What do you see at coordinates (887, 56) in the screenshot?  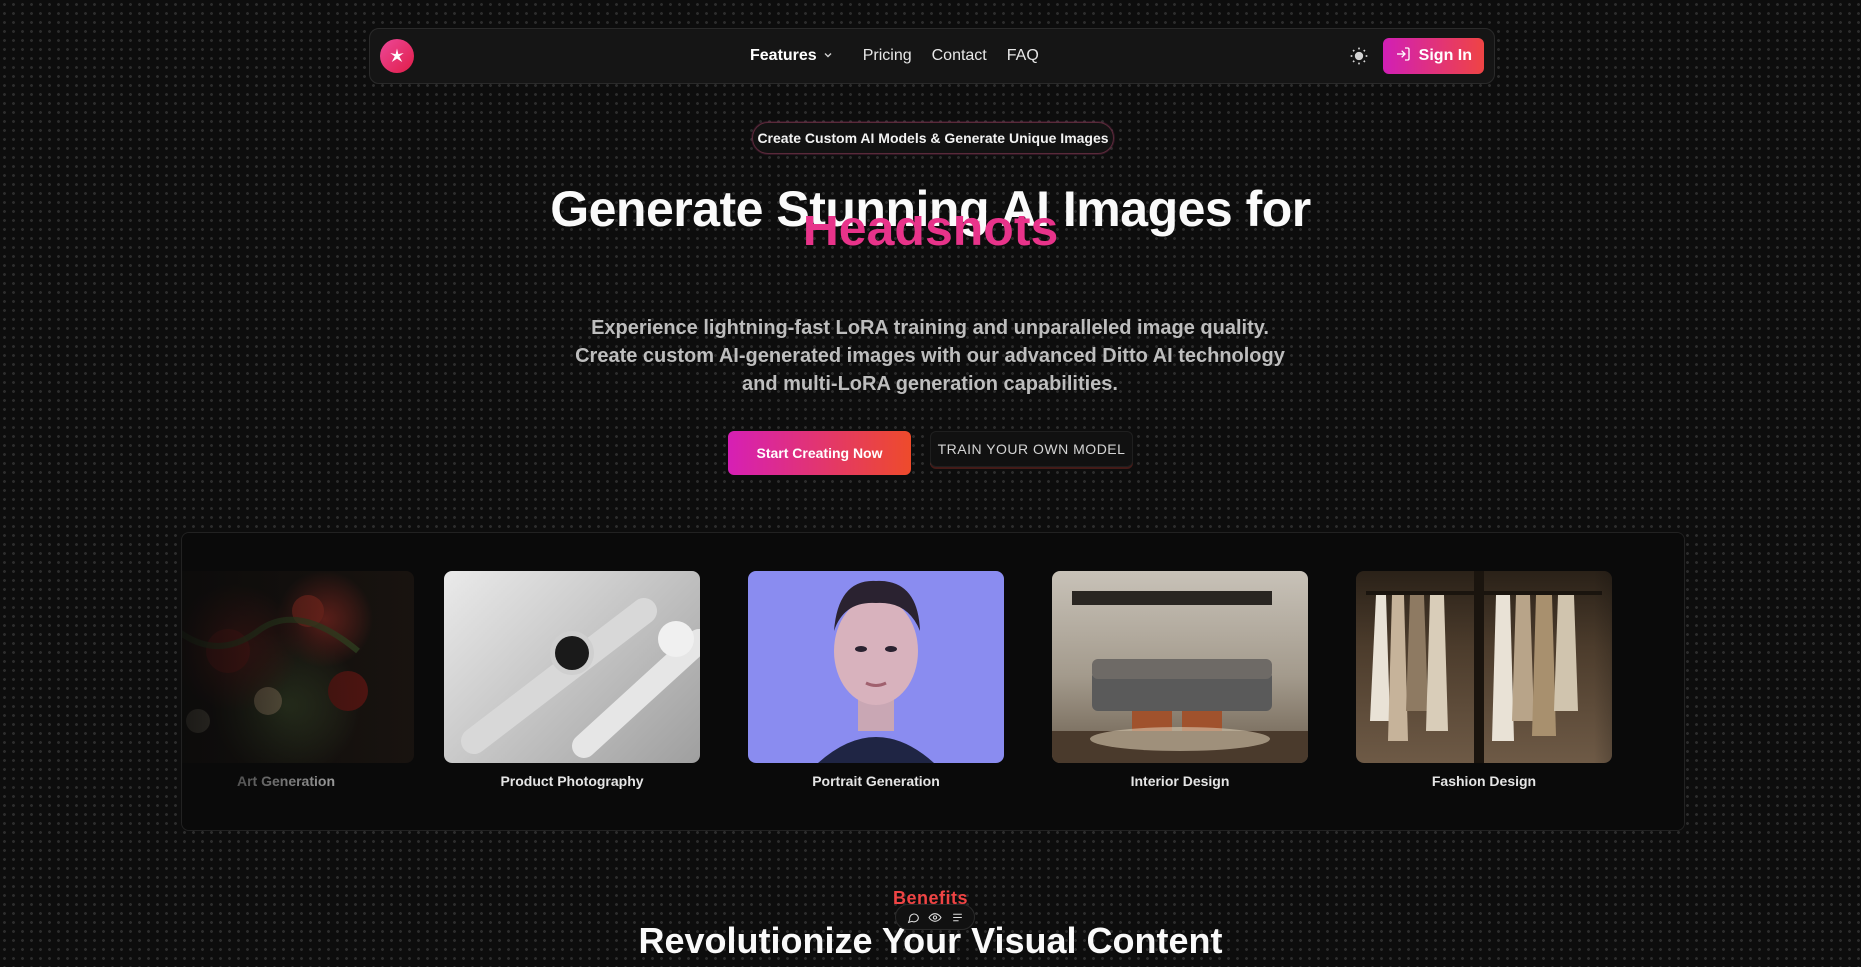 I see `nav-link-pricing: Pricing` at bounding box center [887, 56].